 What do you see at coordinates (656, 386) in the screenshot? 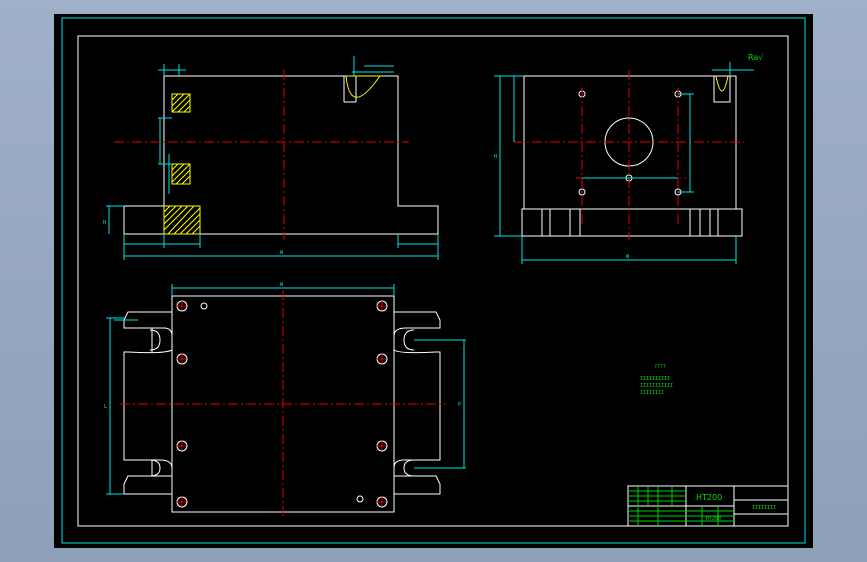
I see `notes-line-2: IIIIIIIIIII` at bounding box center [656, 386].